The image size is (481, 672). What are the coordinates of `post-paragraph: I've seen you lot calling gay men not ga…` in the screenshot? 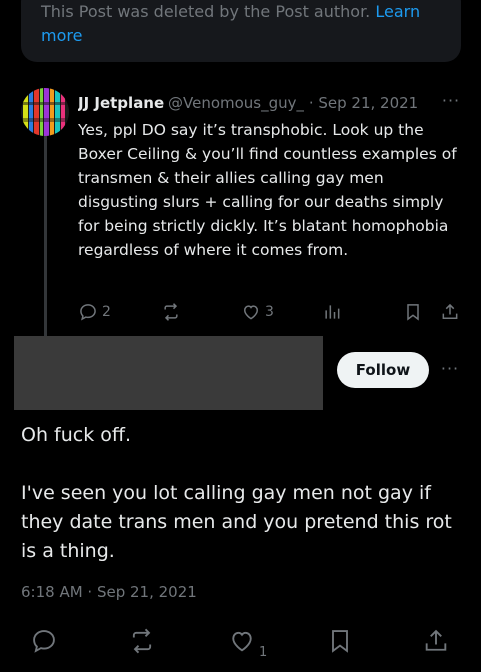 It's located at (236, 522).